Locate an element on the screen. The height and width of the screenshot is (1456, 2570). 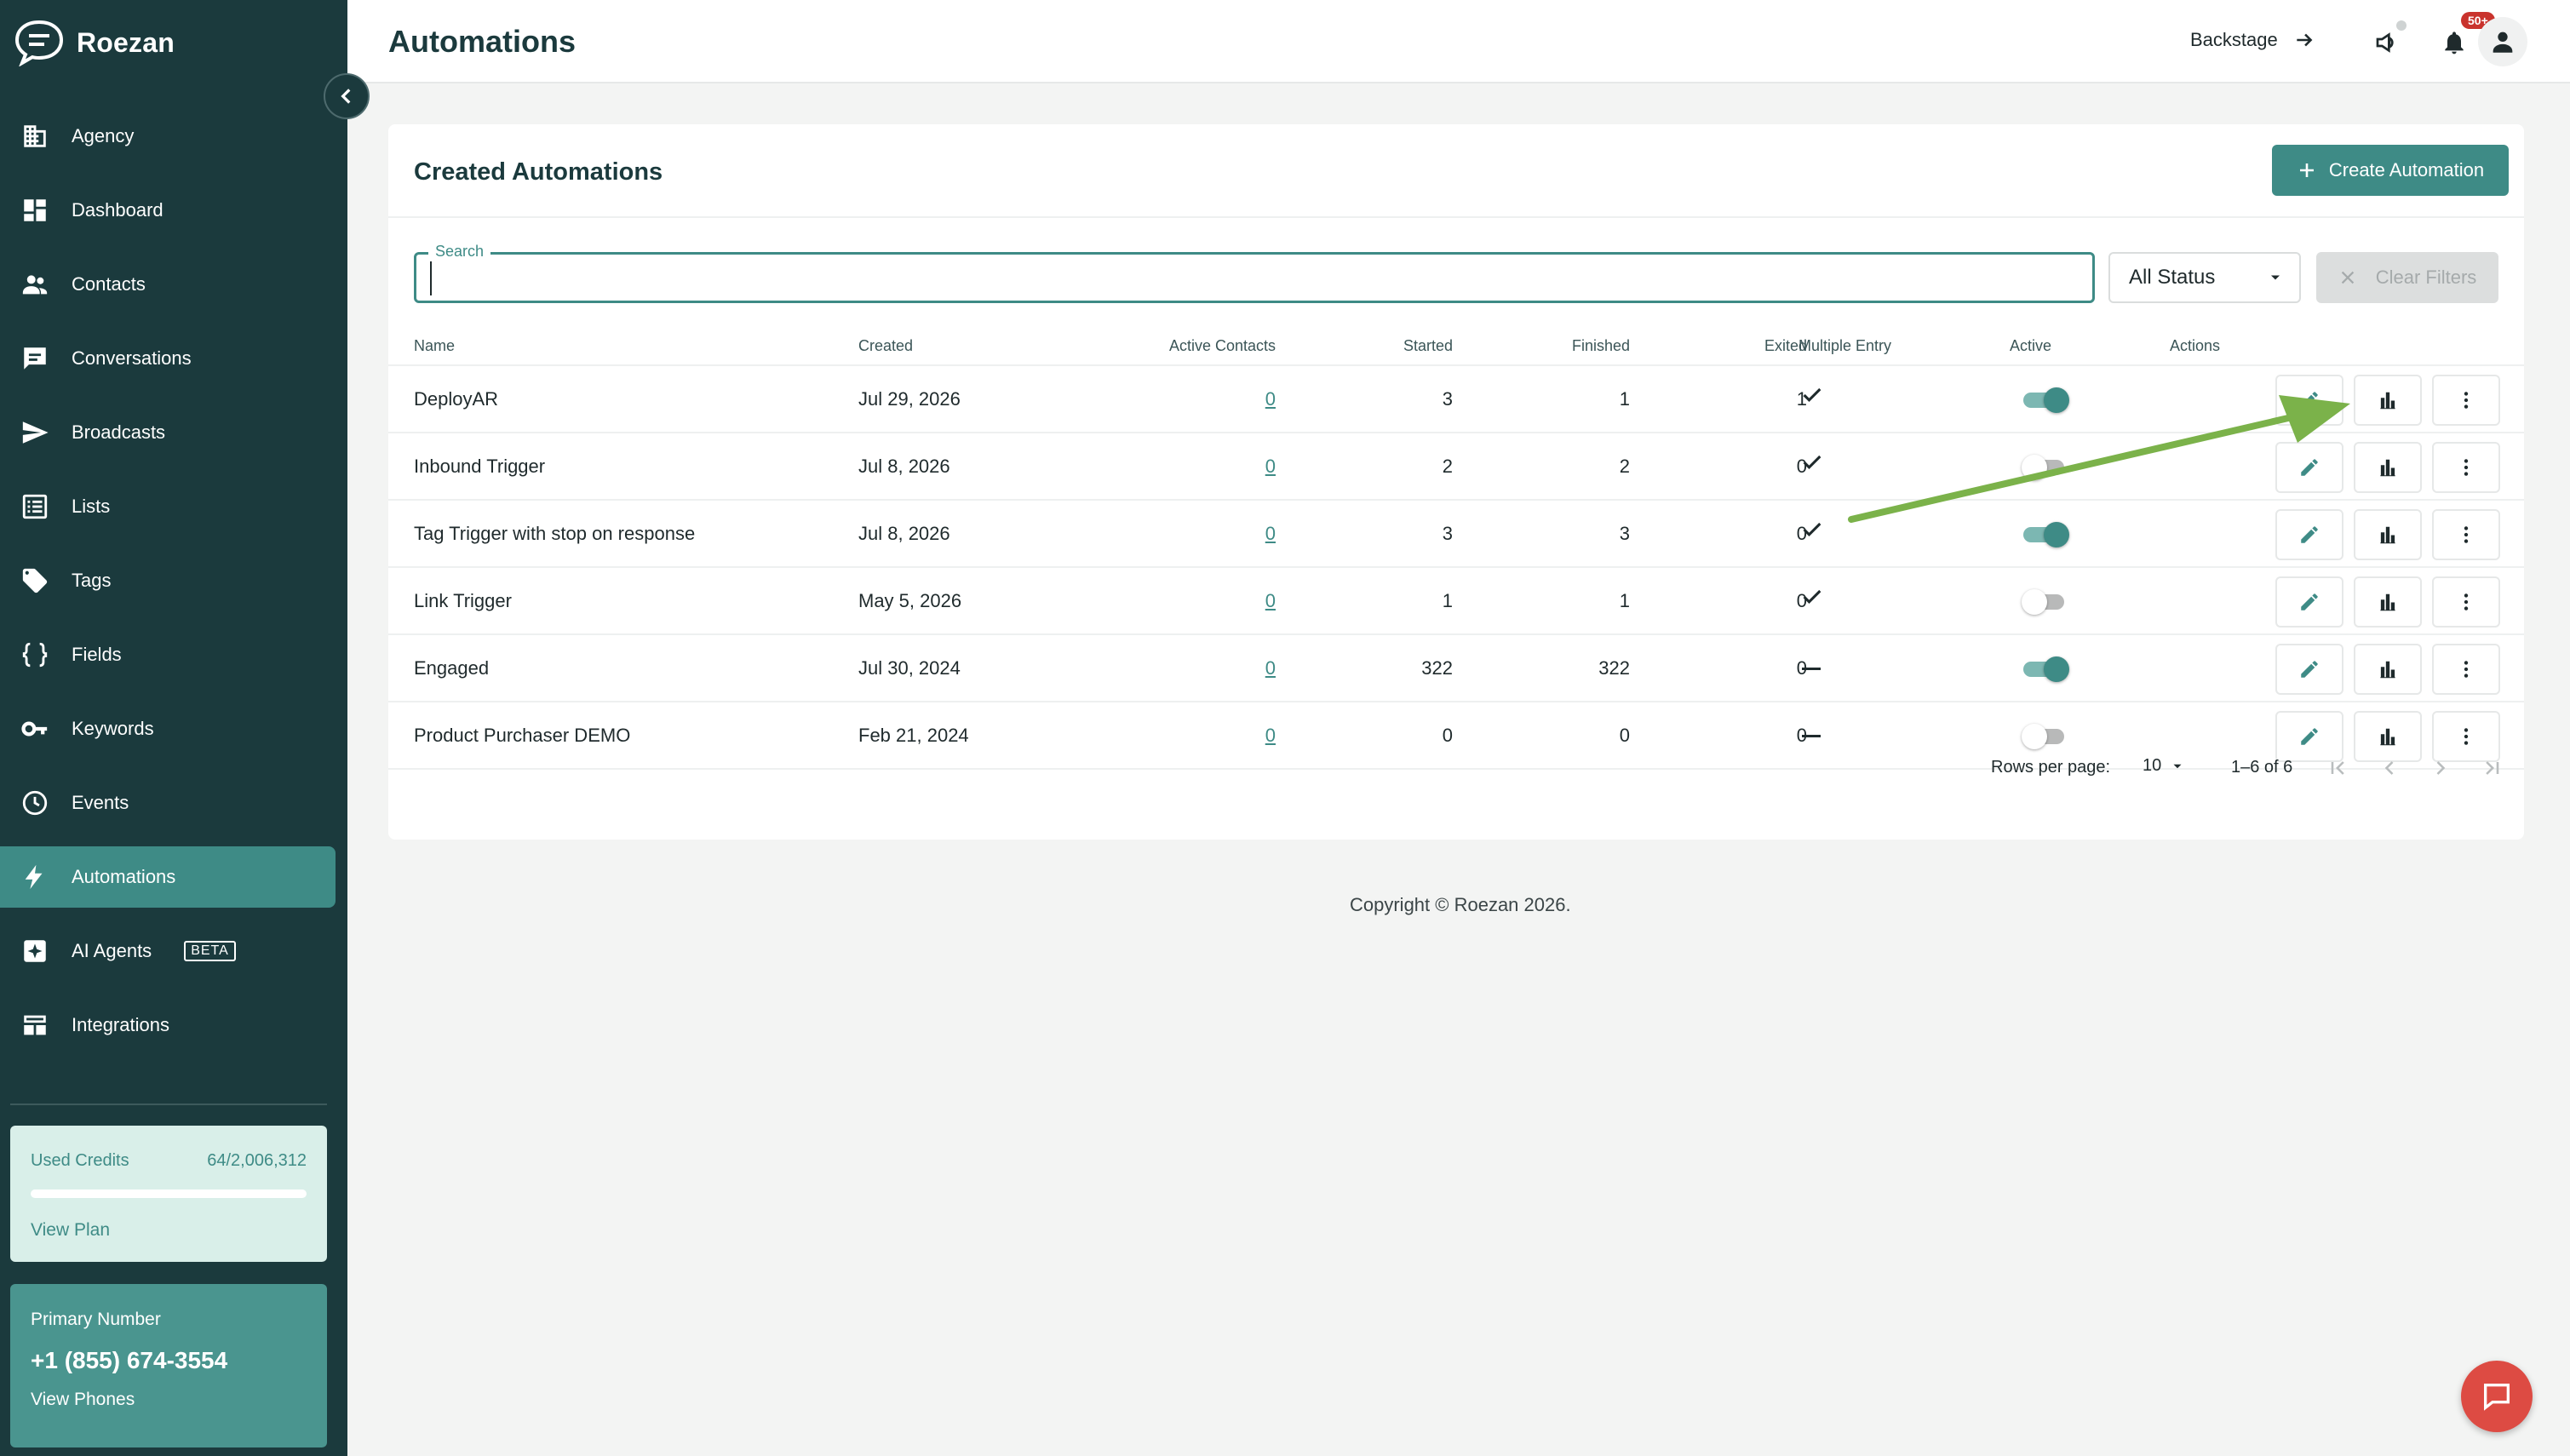
search-field: Search is located at coordinates (1254, 273).